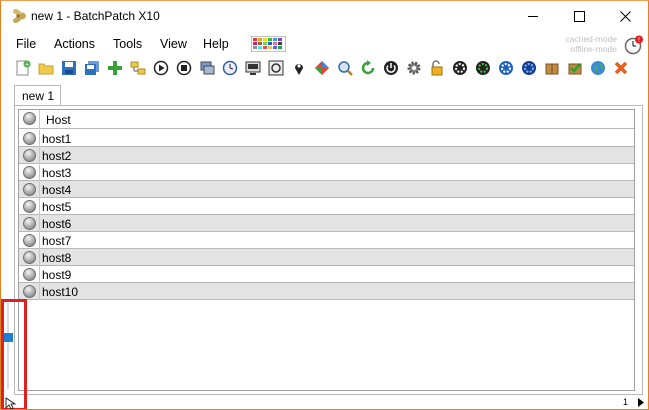 This screenshot has width=649, height=410. What do you see at coordinates (56, 139) in the screenshot?
I see `host-cell: host1` at bounding box center [56, 139].